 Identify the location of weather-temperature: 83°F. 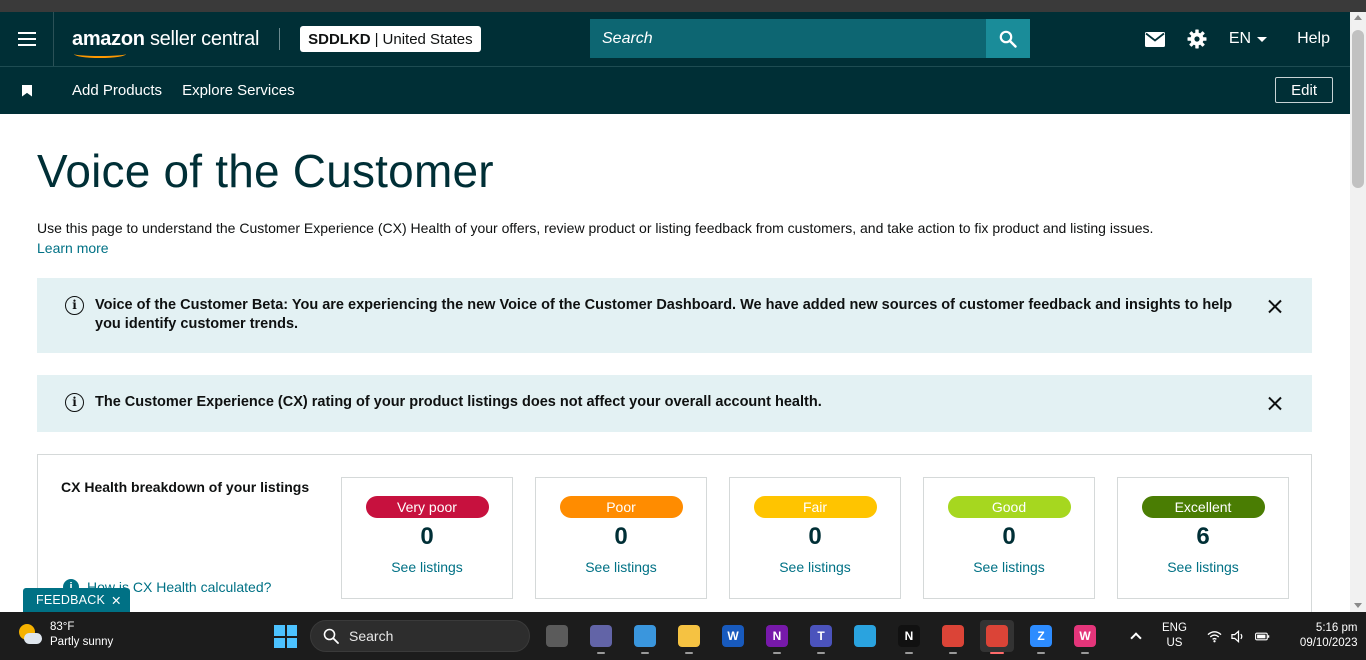
(62, 627).